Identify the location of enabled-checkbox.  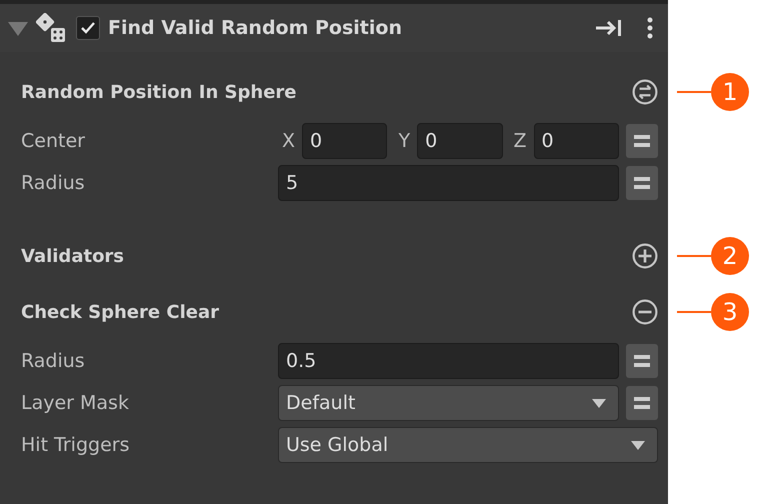
(88, 28).